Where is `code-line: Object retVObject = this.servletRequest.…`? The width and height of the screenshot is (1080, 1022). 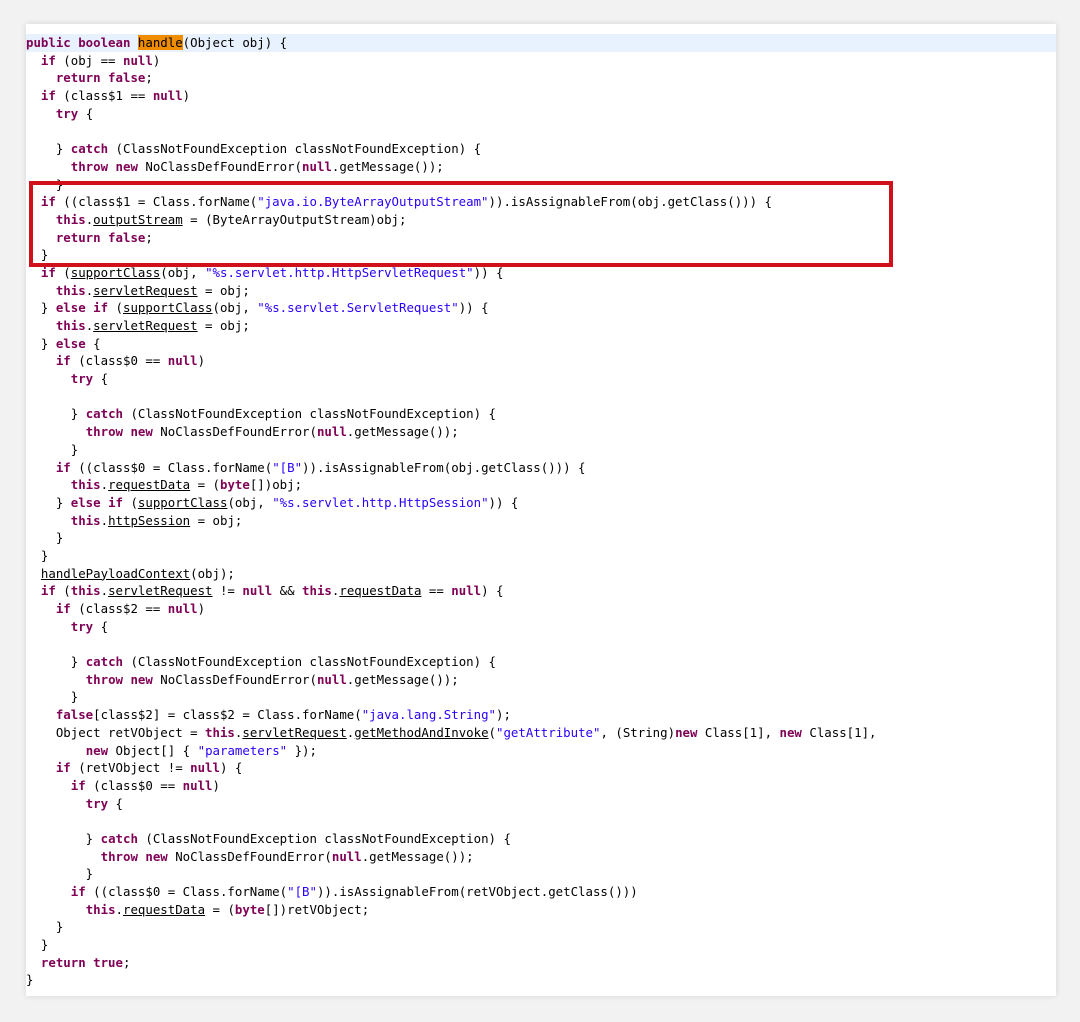
code-line: Object retVObject = this.servletRequest.… is located at coordinates (451, 733).